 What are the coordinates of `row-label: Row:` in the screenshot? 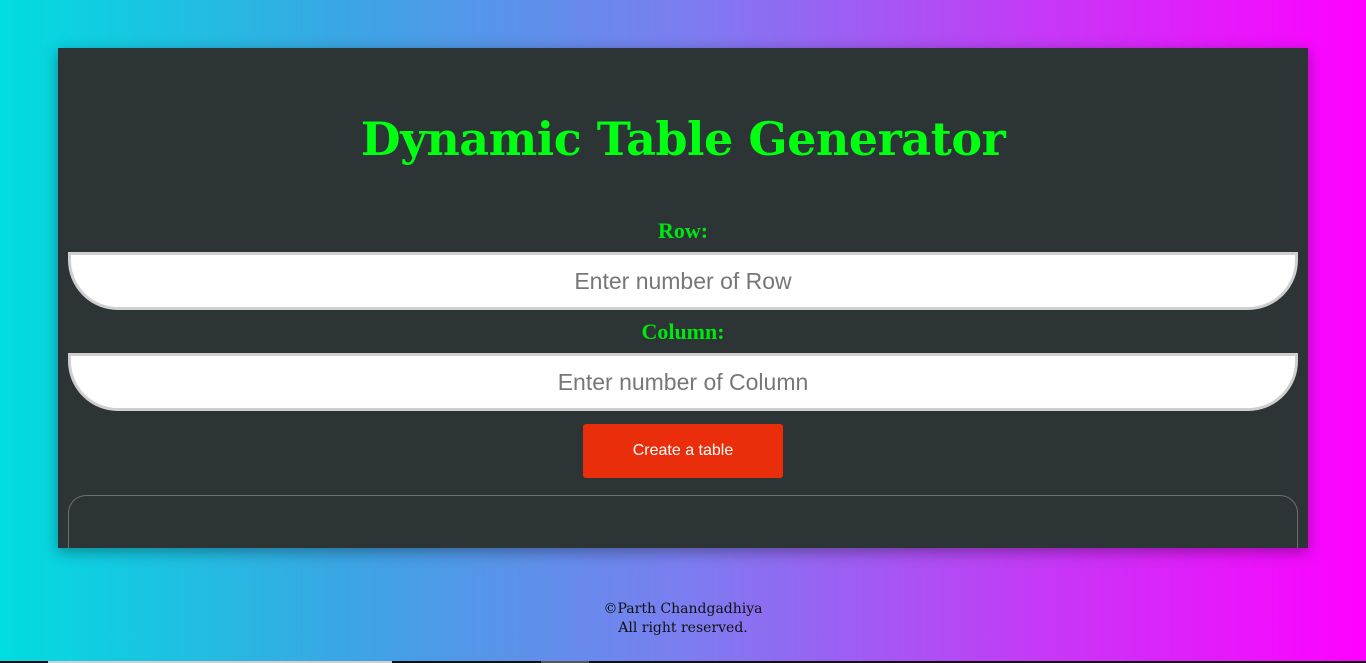 It's located at (683, 230).